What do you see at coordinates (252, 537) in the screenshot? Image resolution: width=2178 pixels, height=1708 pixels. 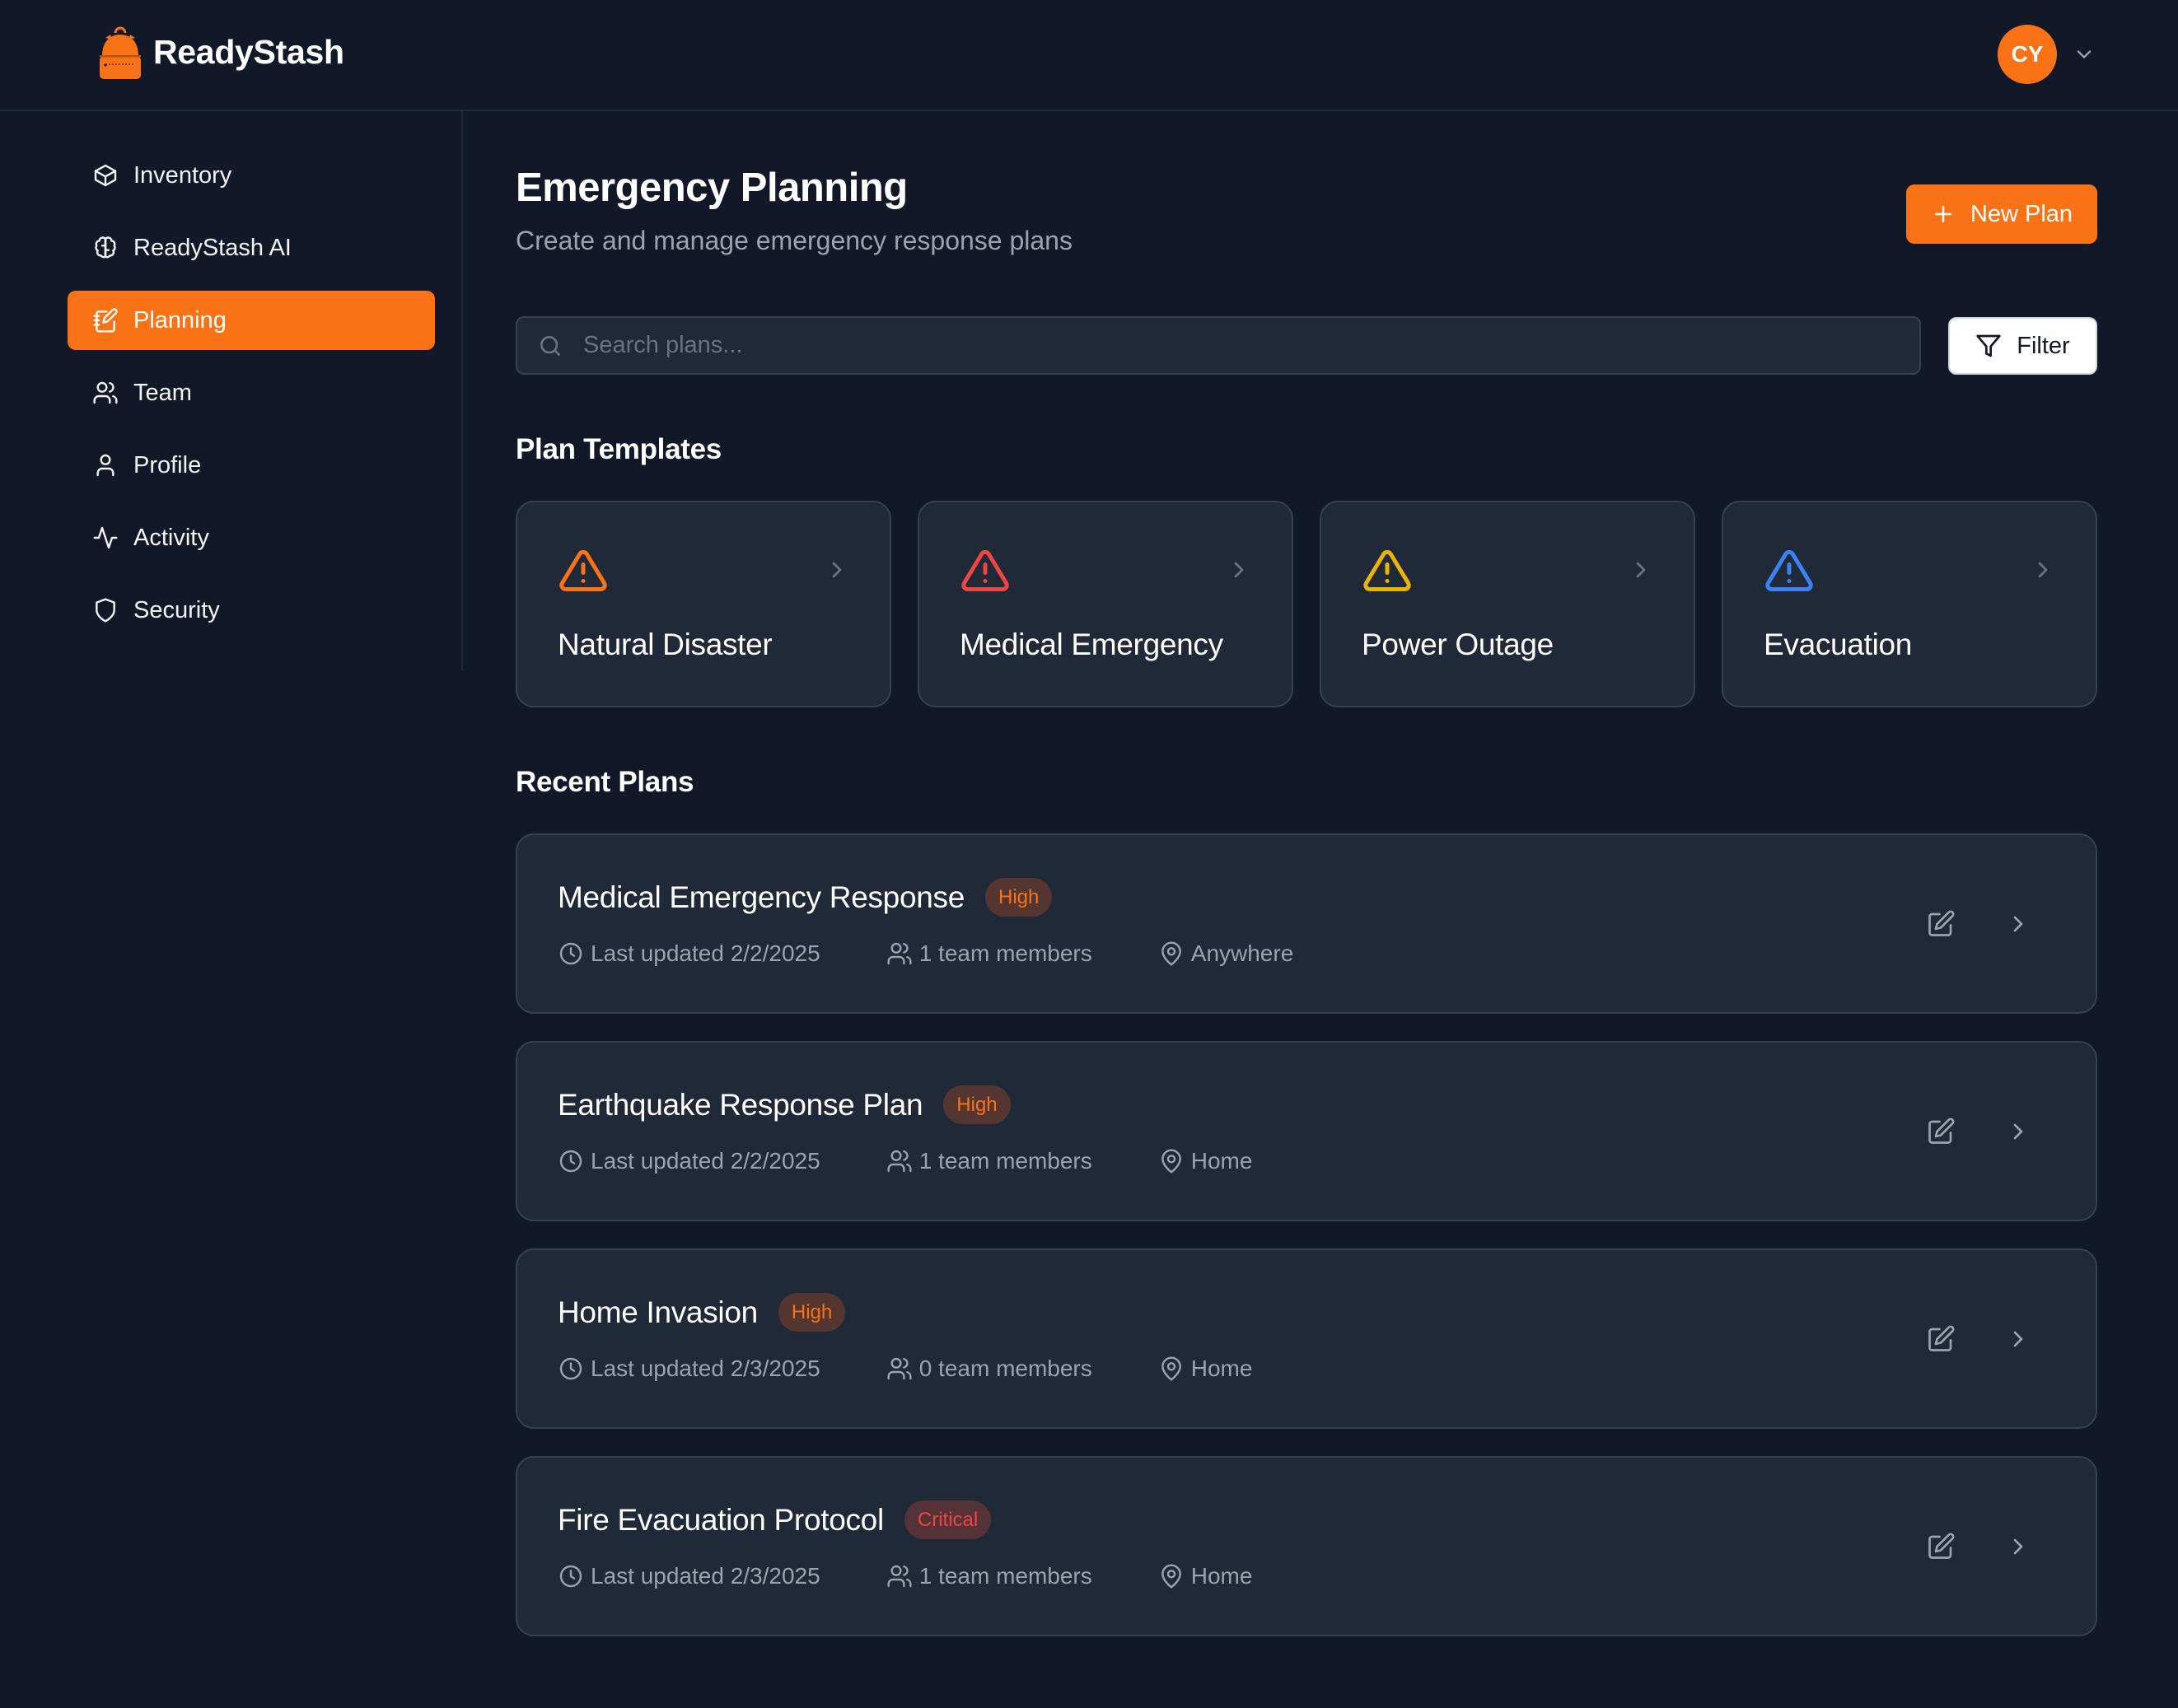 I see `sidebar-item-activity: Activity` at bounding box center [252, 537].